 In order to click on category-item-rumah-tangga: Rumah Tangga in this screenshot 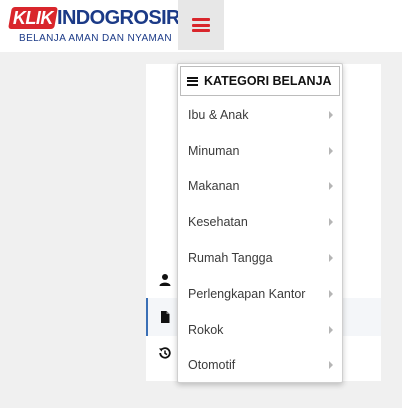, I will do `click(260, 258)`.